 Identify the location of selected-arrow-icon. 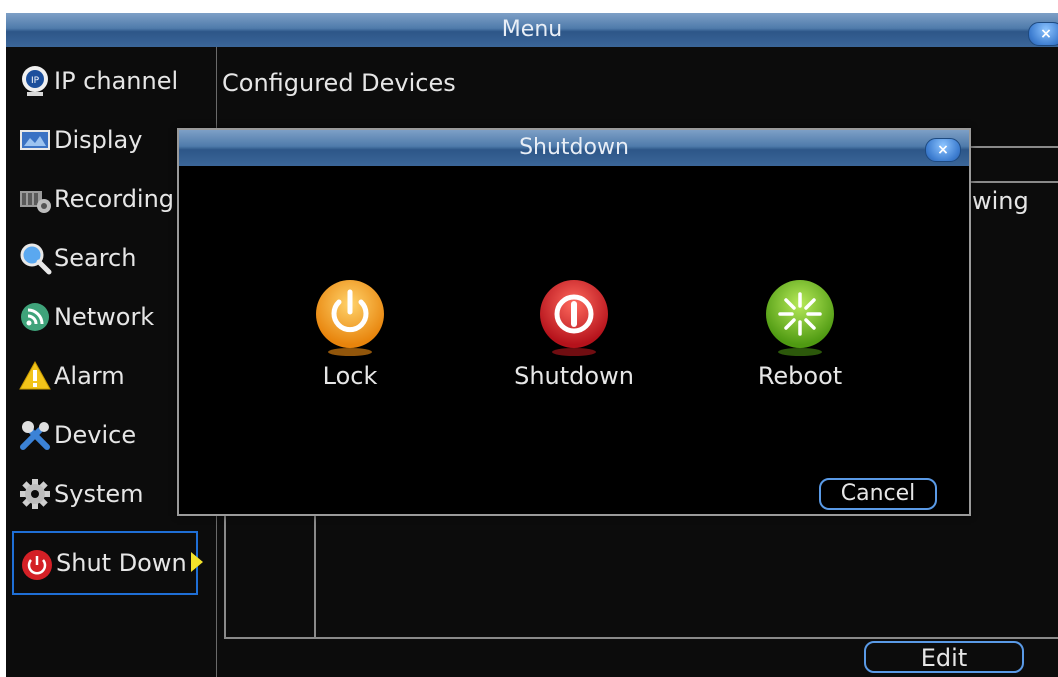
(196, 562).